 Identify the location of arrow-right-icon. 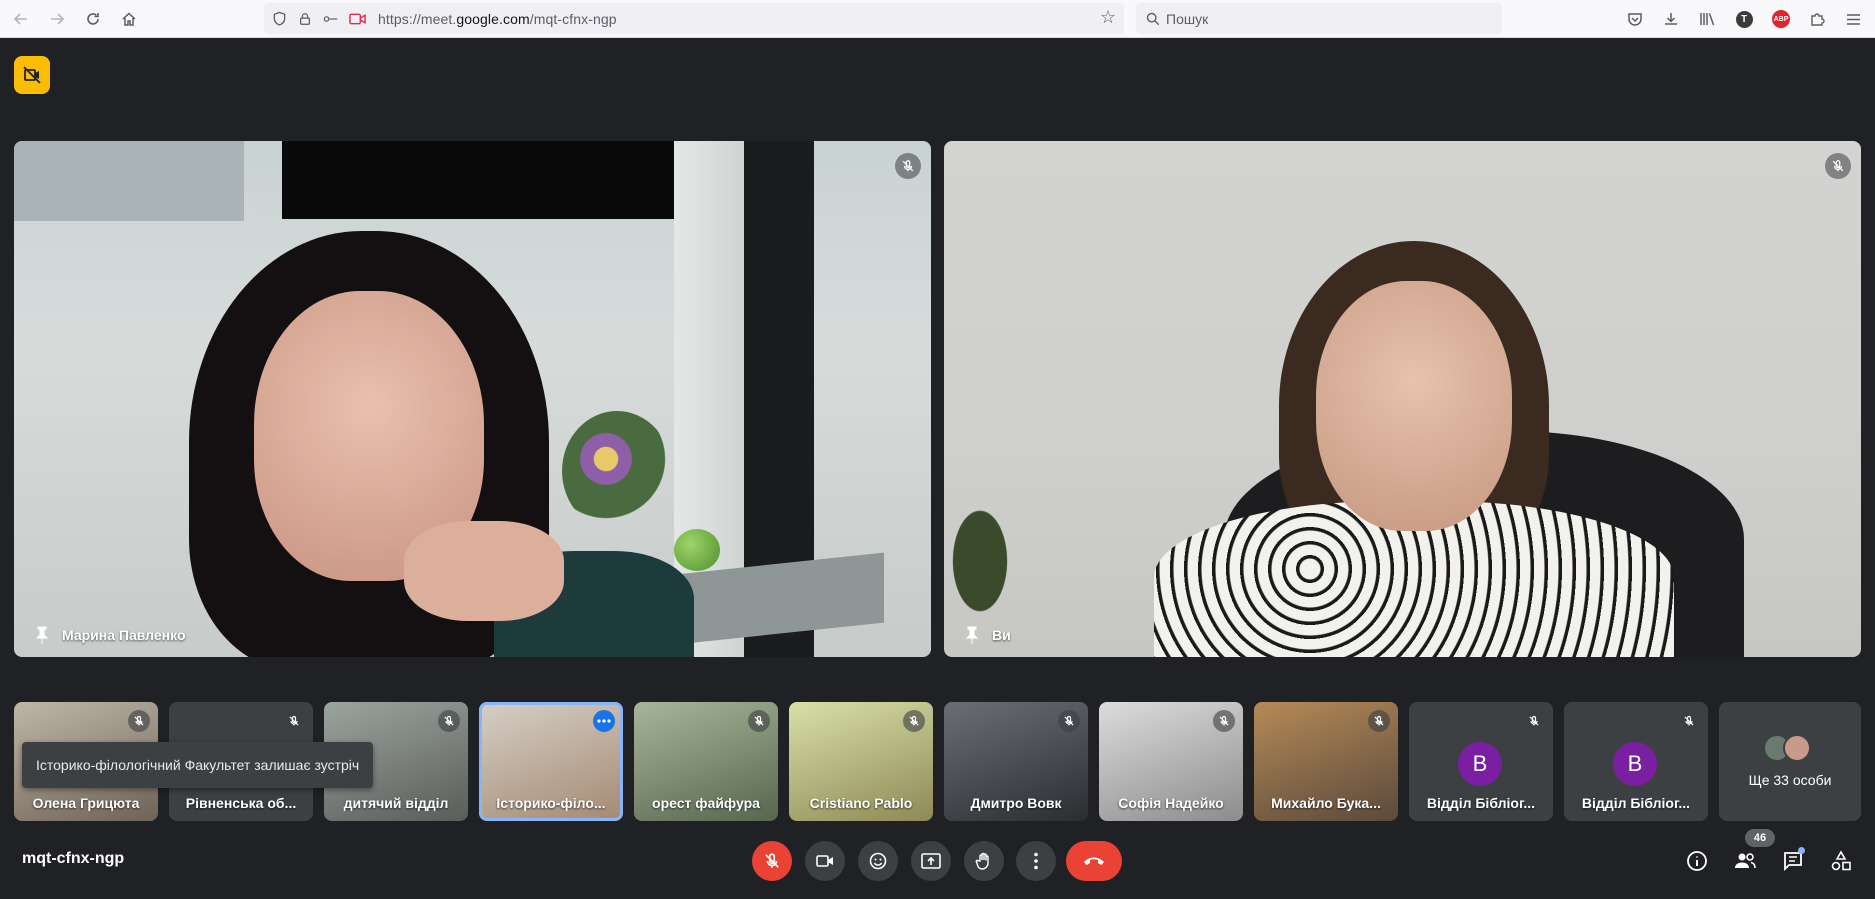
(58, 19).